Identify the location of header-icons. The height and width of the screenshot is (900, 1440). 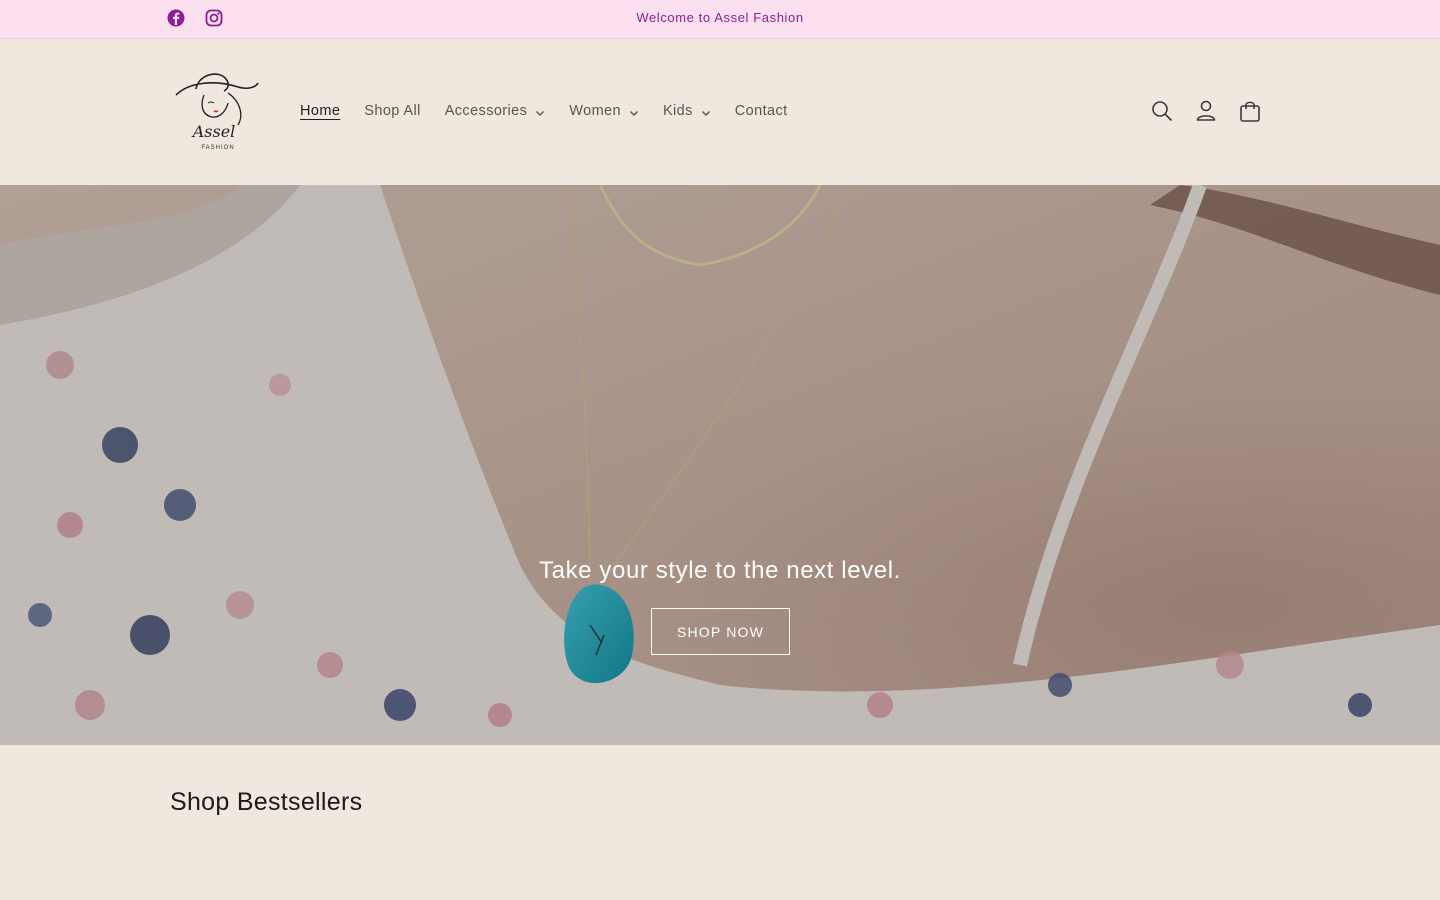
(1206, 111).